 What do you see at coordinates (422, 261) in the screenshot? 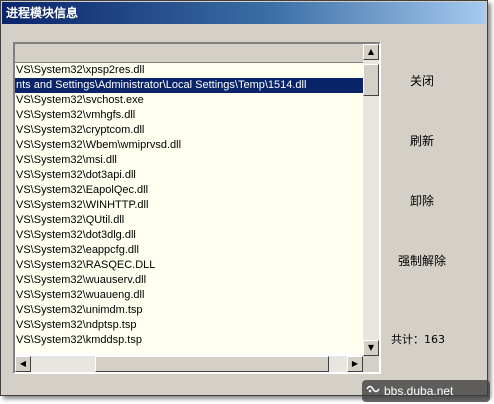
I see `force-unload-button: 强制解除` at bounding box center [422, 261].